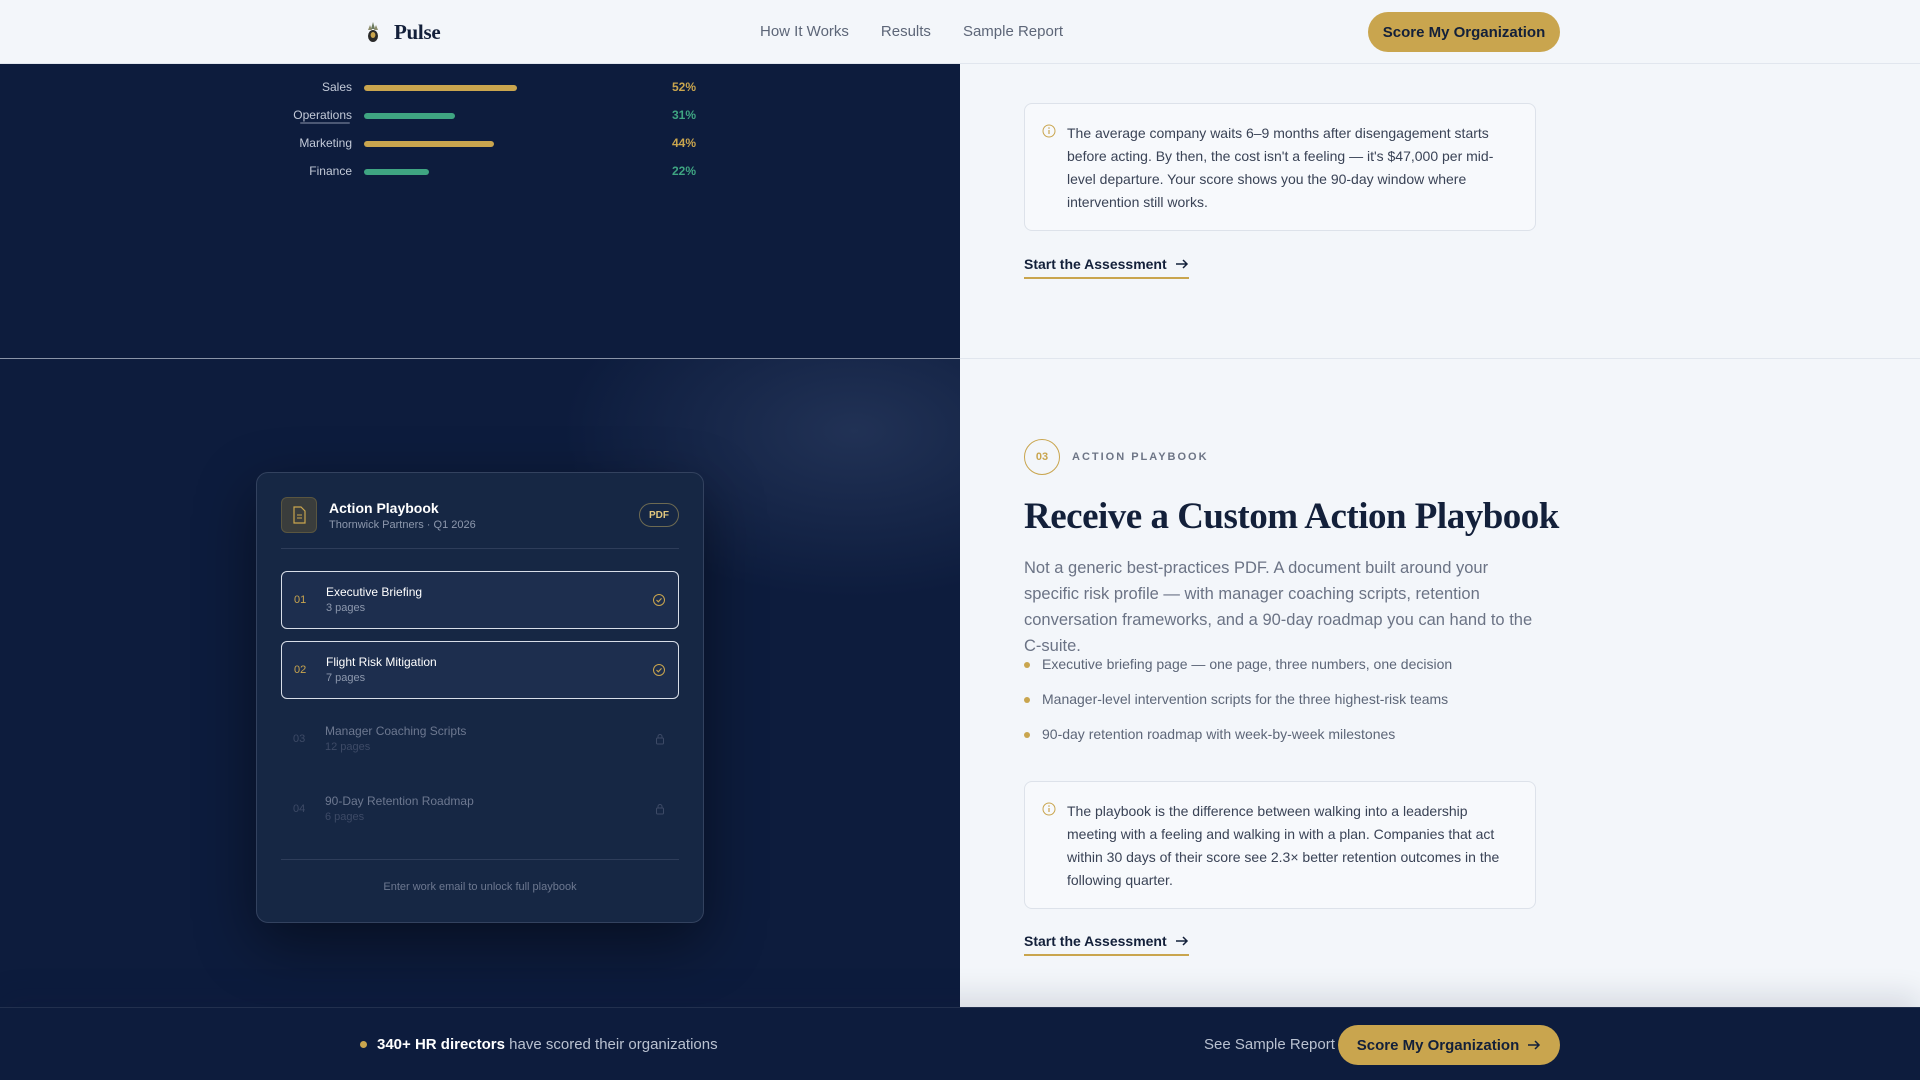 This screenshot has width=1920, height=1080. Describe the element at coordinates (480, 116) in the screenshot. I see `dept-row-operations: Operations 31%` at that location.